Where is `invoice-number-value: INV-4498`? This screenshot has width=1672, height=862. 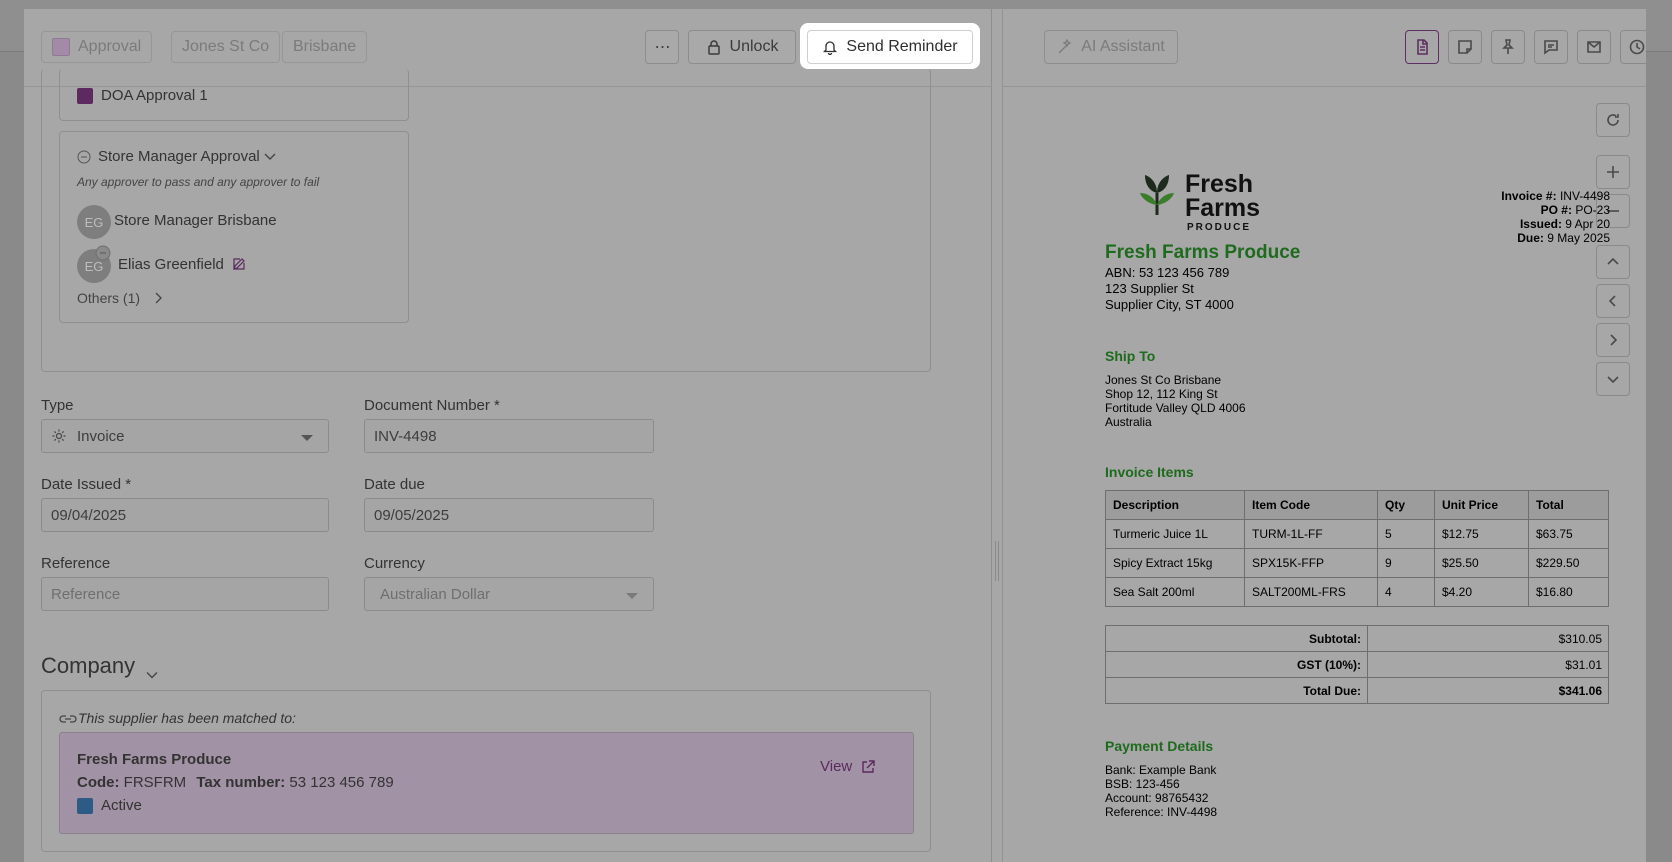
invoice-number-value: INV-4498 is located at coordinates (1584, 196).